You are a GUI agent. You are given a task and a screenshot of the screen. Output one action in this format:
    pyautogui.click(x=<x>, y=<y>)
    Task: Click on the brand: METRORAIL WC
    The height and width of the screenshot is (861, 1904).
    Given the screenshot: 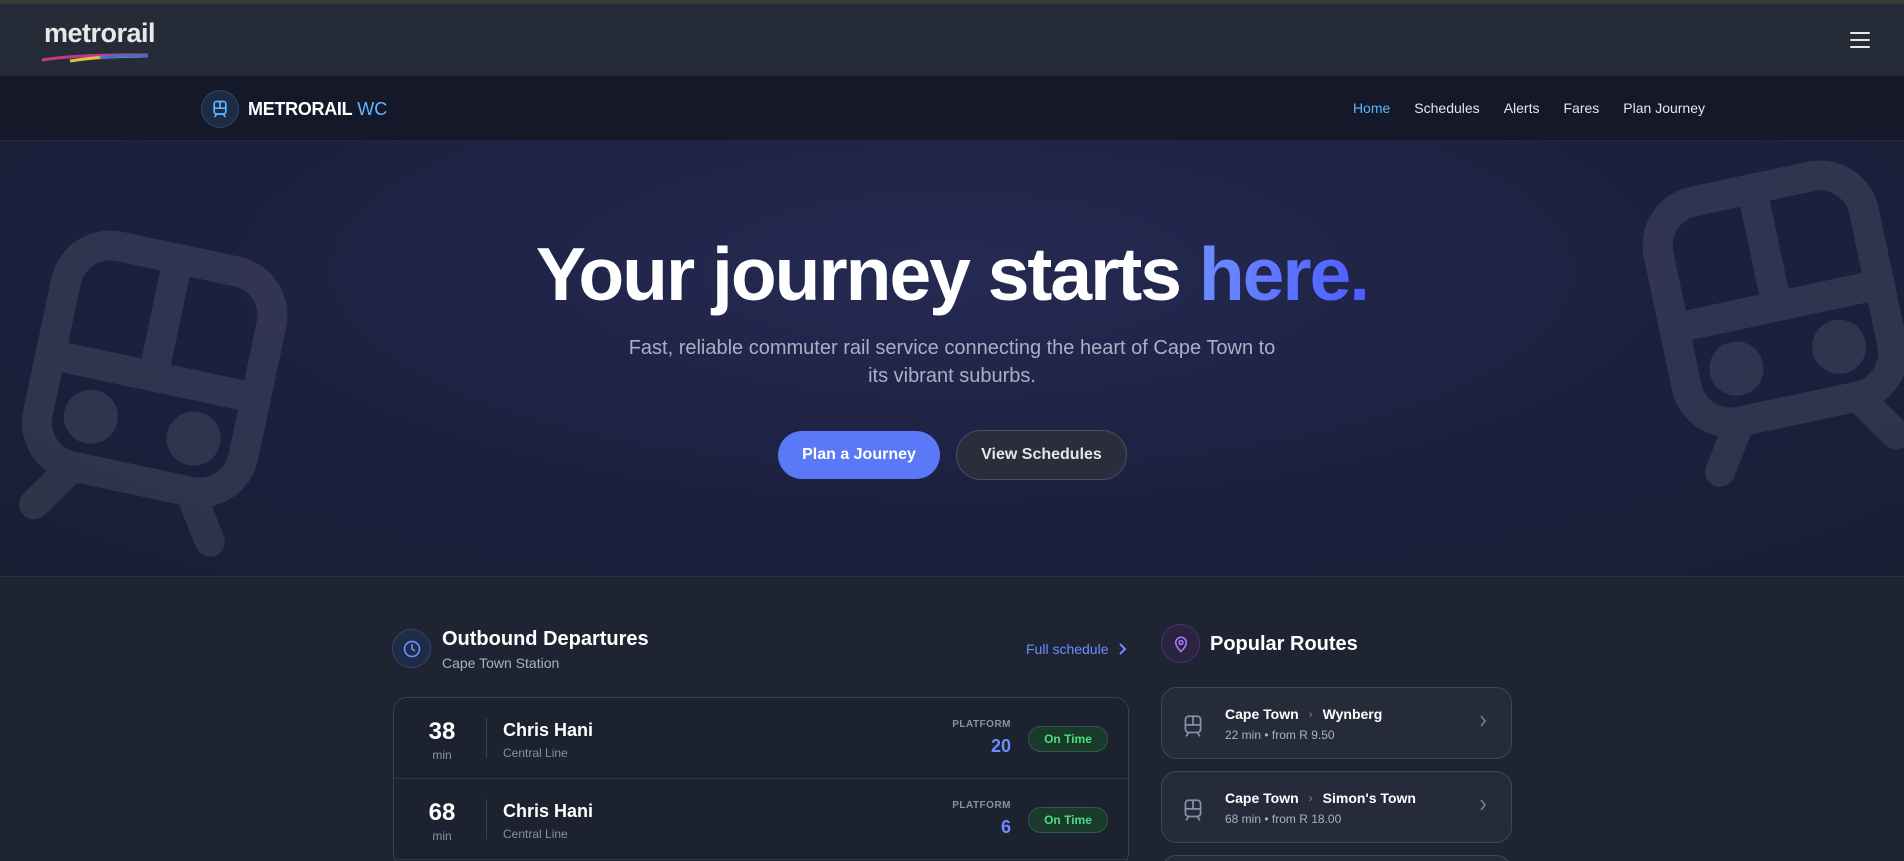 What is the action you would take?
    pyautogui.click(x=294, y=109)
    